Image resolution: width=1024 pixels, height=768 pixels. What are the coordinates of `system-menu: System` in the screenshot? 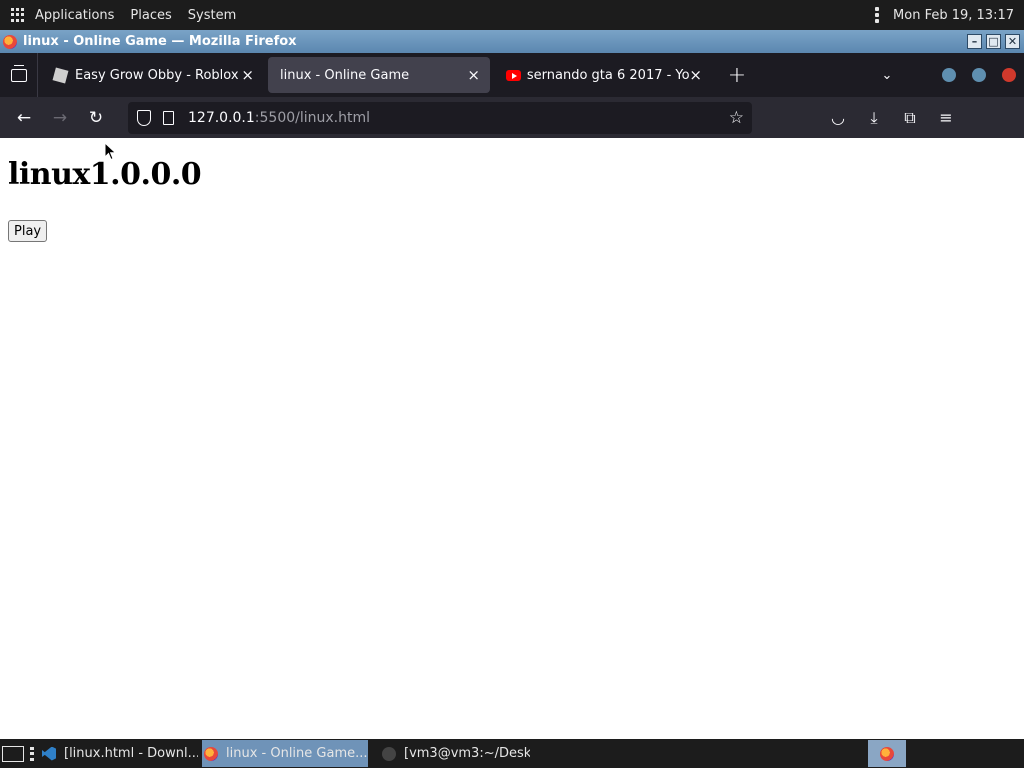 It's located at (212, 15).